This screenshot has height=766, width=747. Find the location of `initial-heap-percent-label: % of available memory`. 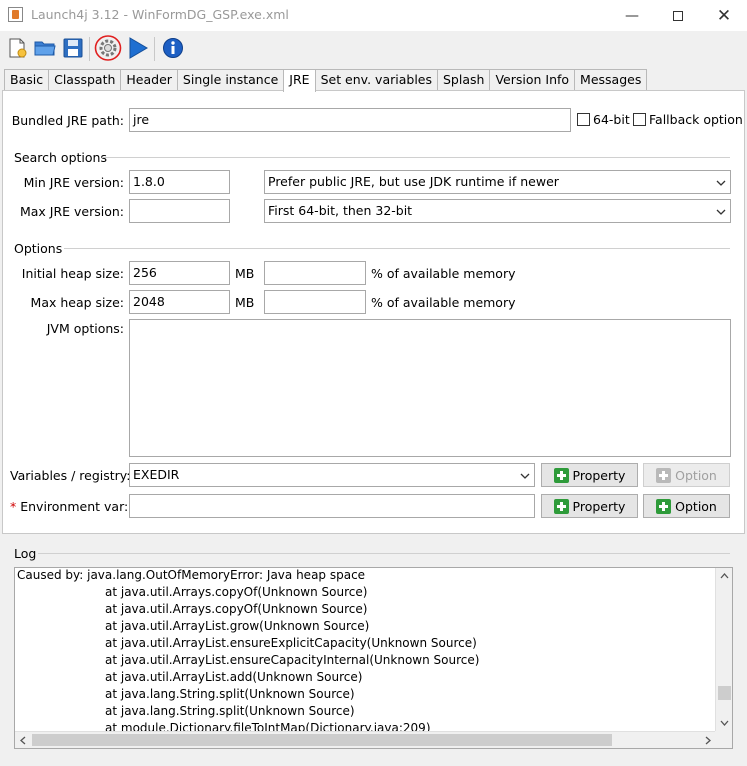

initial-heap-percent-label: % of available memory is located at coordinates (443, 273).